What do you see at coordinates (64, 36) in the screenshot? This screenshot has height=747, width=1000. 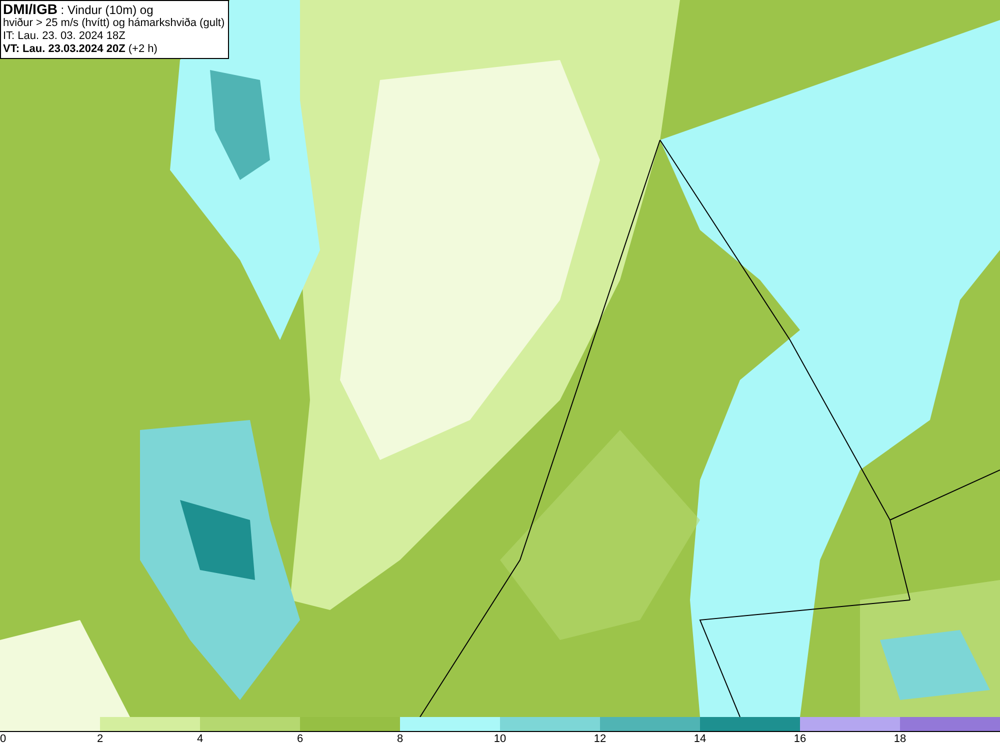 I see `title-text: IT: Lau. 23. 03. 2024 18Z` at bounding box center [64, 36].